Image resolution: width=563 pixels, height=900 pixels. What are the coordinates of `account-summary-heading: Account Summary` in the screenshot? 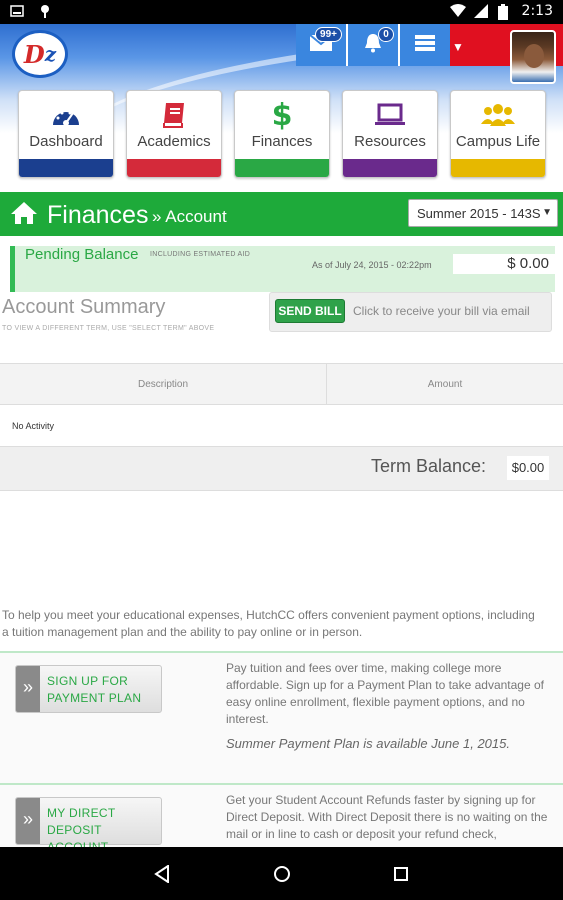 It's located at (84, 307).